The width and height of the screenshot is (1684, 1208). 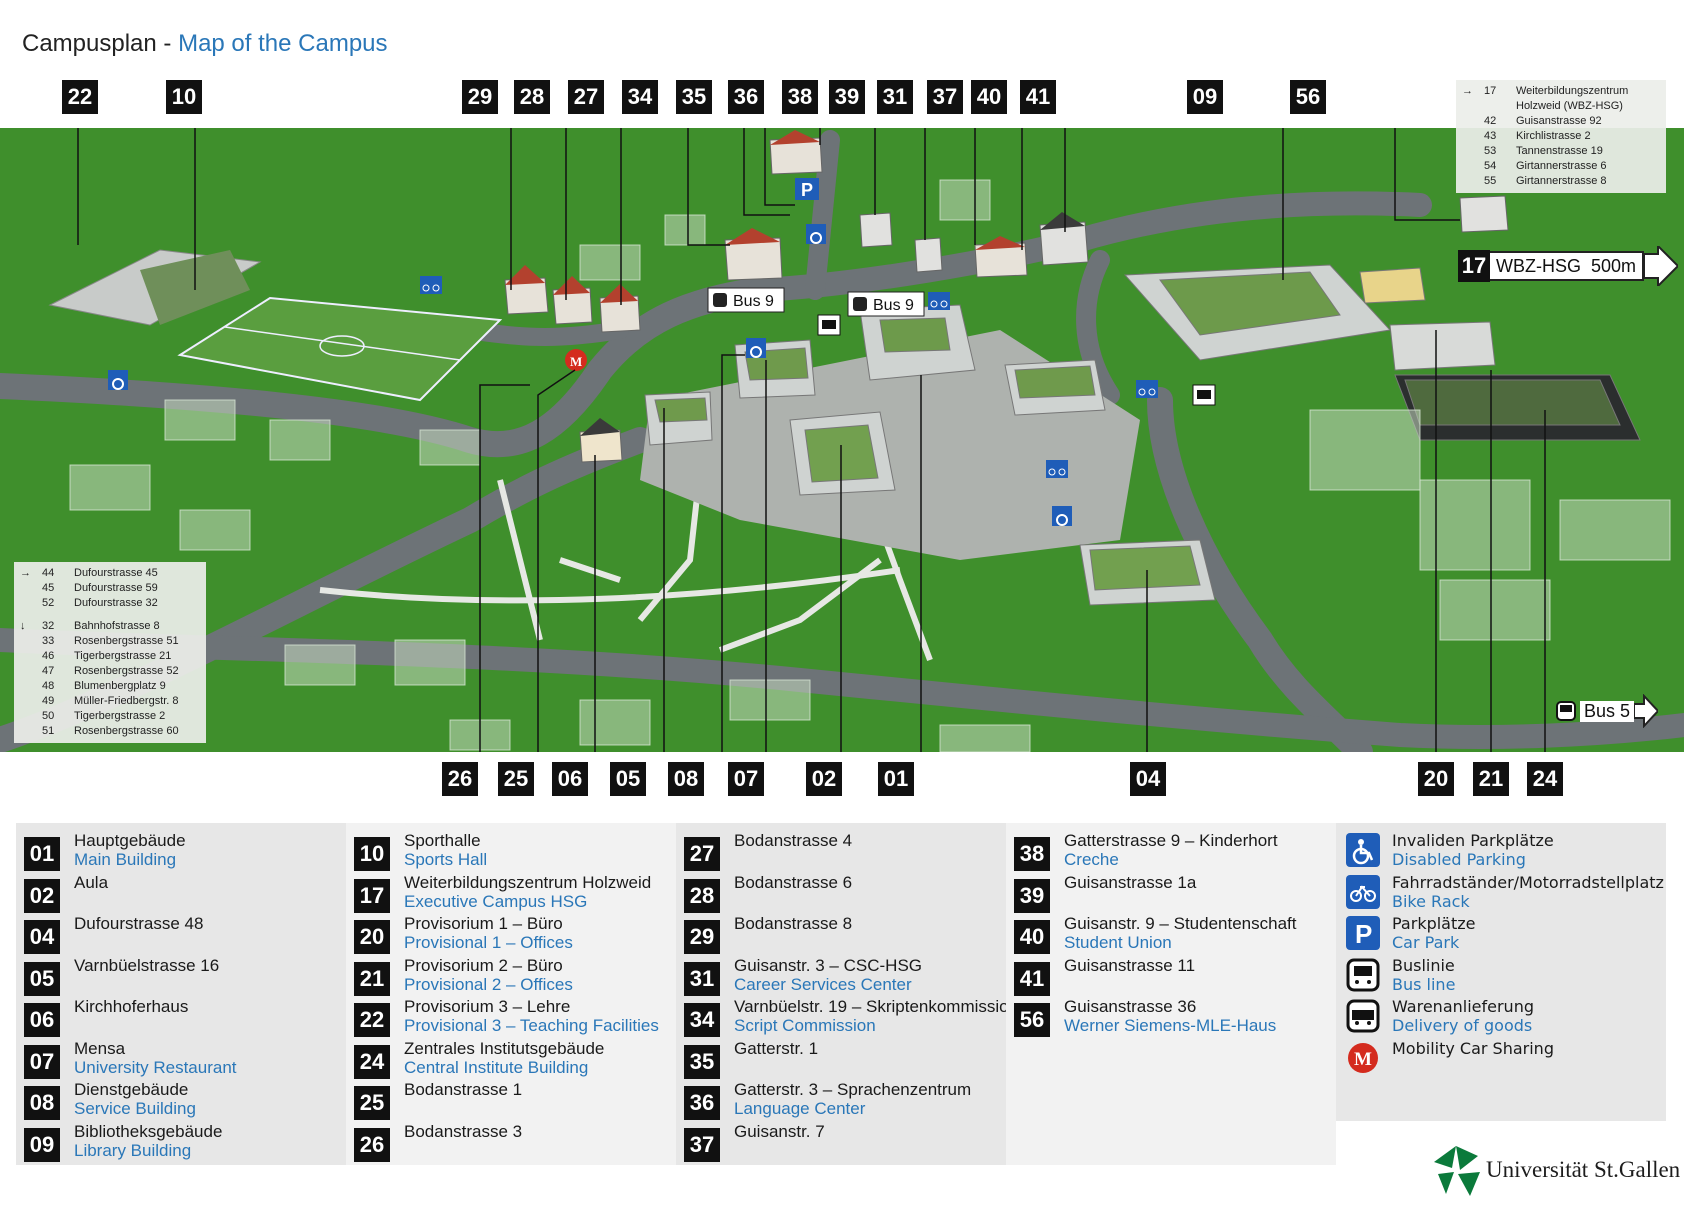 I want to click on legend-item-26: 26 Bodanstrasse 3, so click(x=438, y=1142).